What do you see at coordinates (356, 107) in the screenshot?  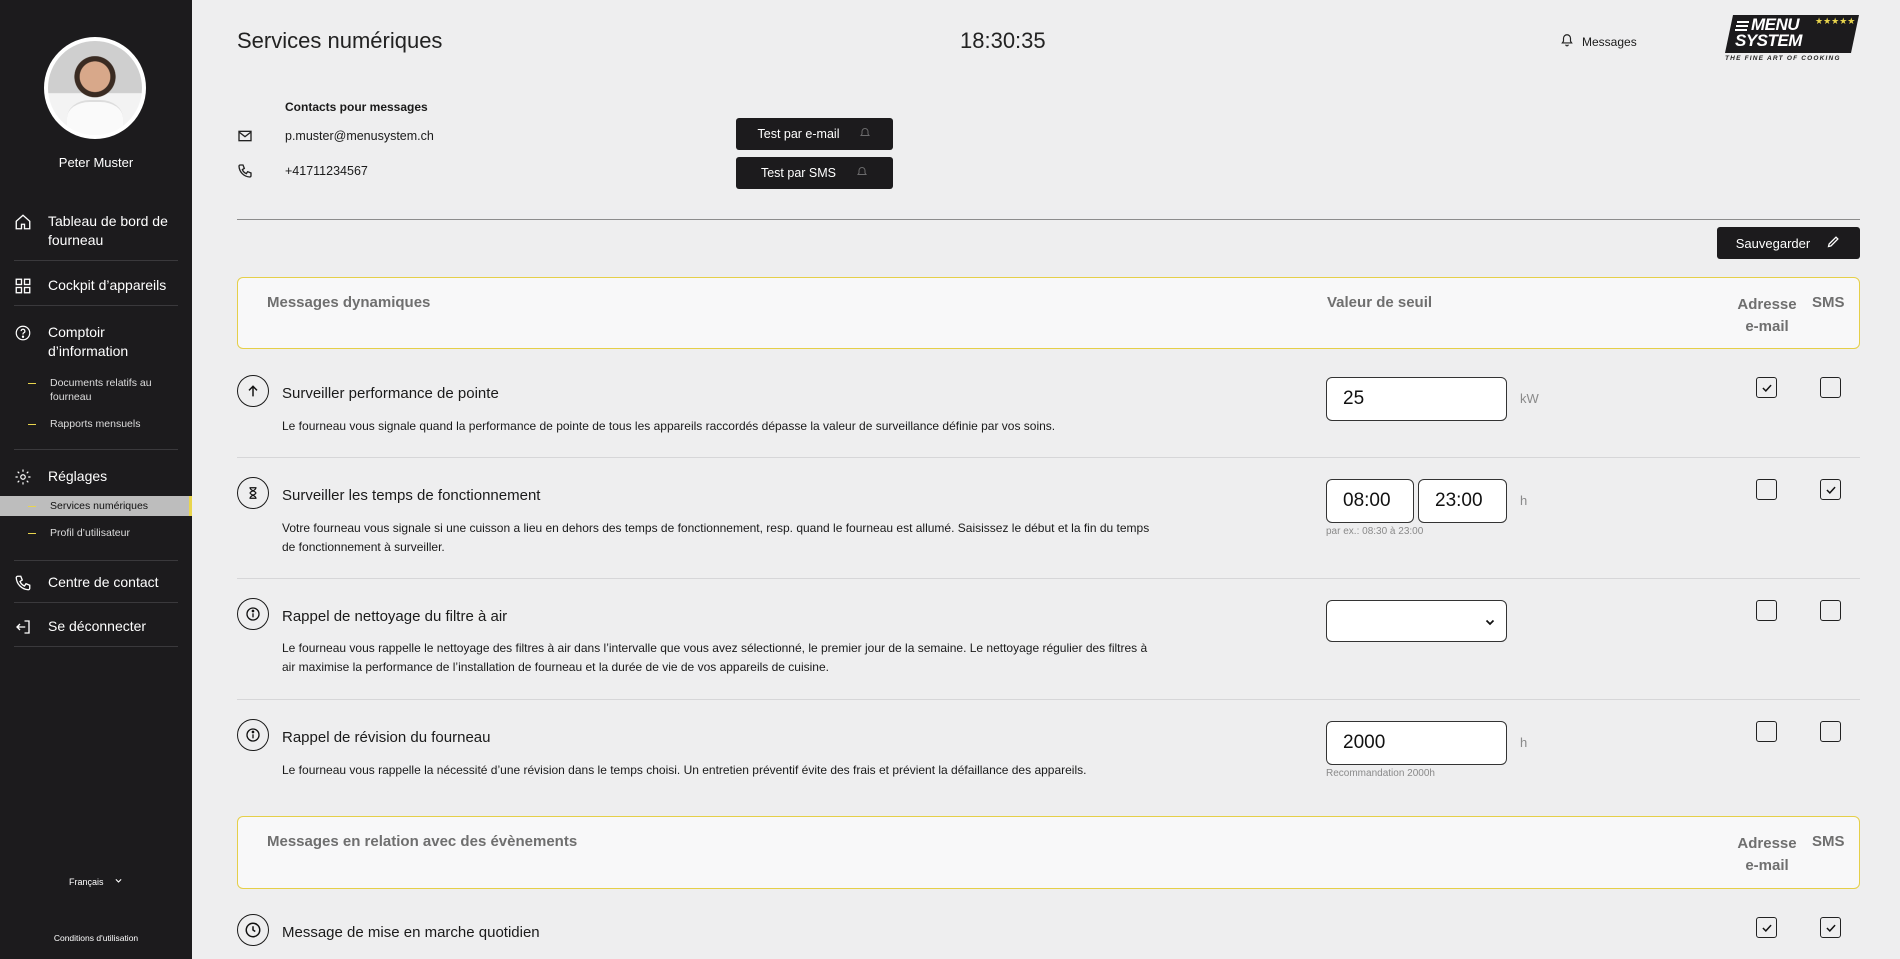 I see `contacts-title: Contacts pour messages` at bounding box center [356, 107].